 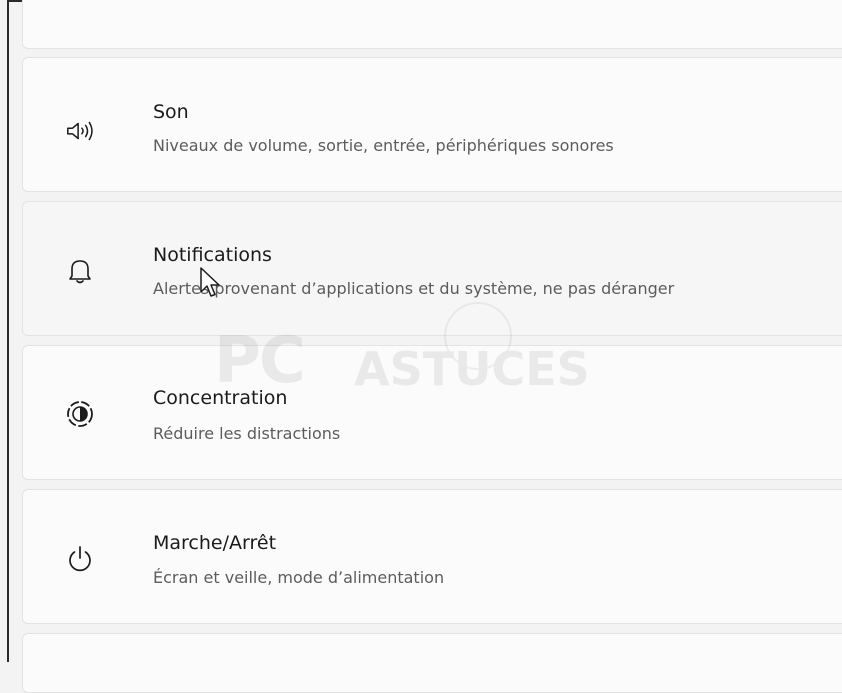 What do you see at coordinates (171, 112) in the screenshot?
I see `settings-card-title: Son` at bounding box center [171, 112].